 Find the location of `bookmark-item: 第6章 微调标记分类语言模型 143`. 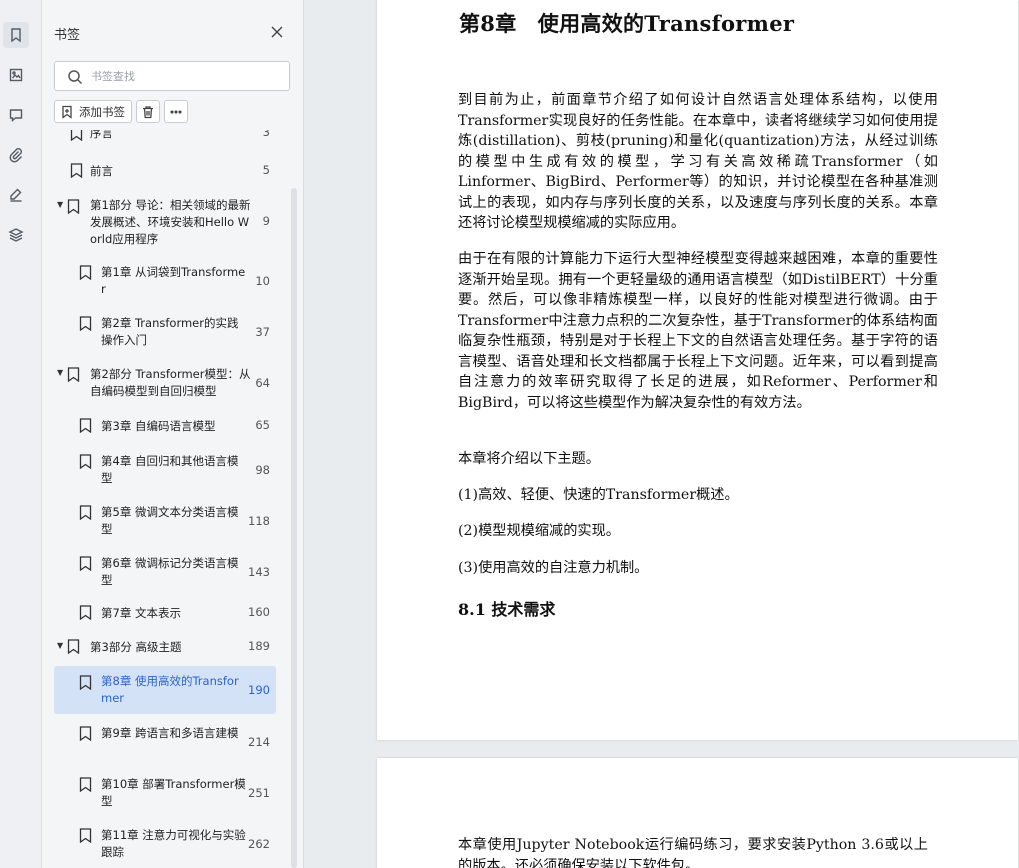

bookmark-item: 第6章 微调标记分类语言模型 143 is located at coordinates (165, 571).